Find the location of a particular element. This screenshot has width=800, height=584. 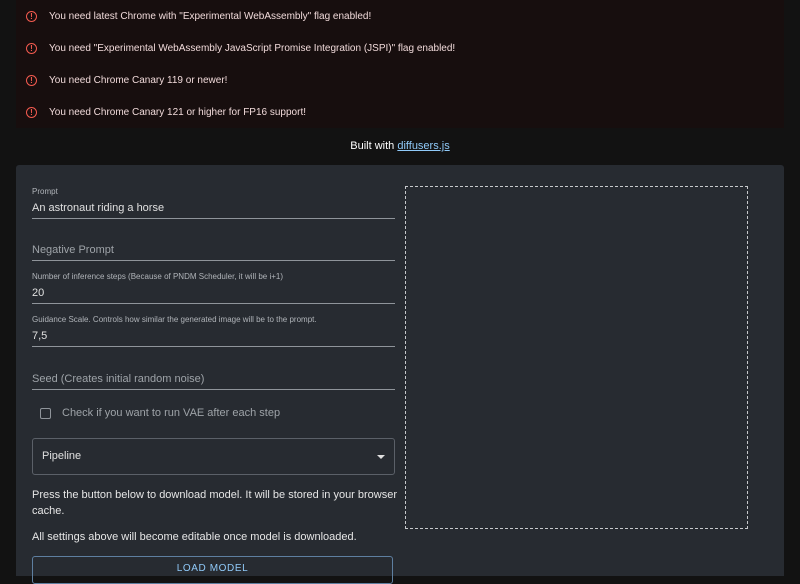

built-with: Built with diffusers.js is located at coordinates (400, 146).